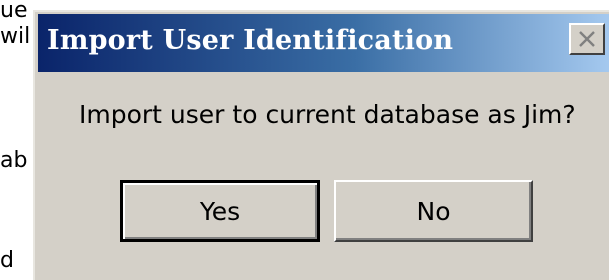  I want to click on background-text-fragment: ab, so click(14, 161).